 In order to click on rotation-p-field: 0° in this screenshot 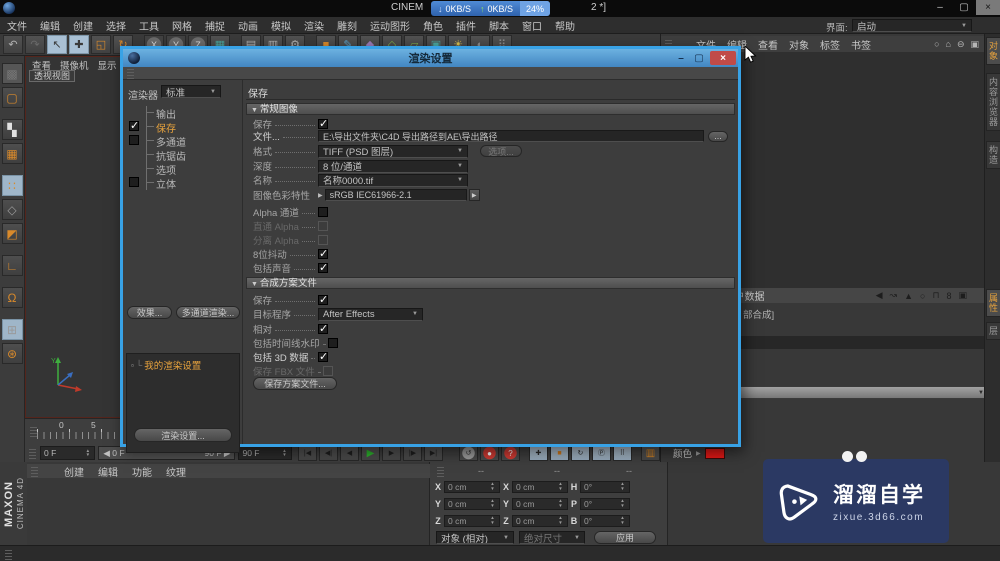, I will do `click(605, 503)`.